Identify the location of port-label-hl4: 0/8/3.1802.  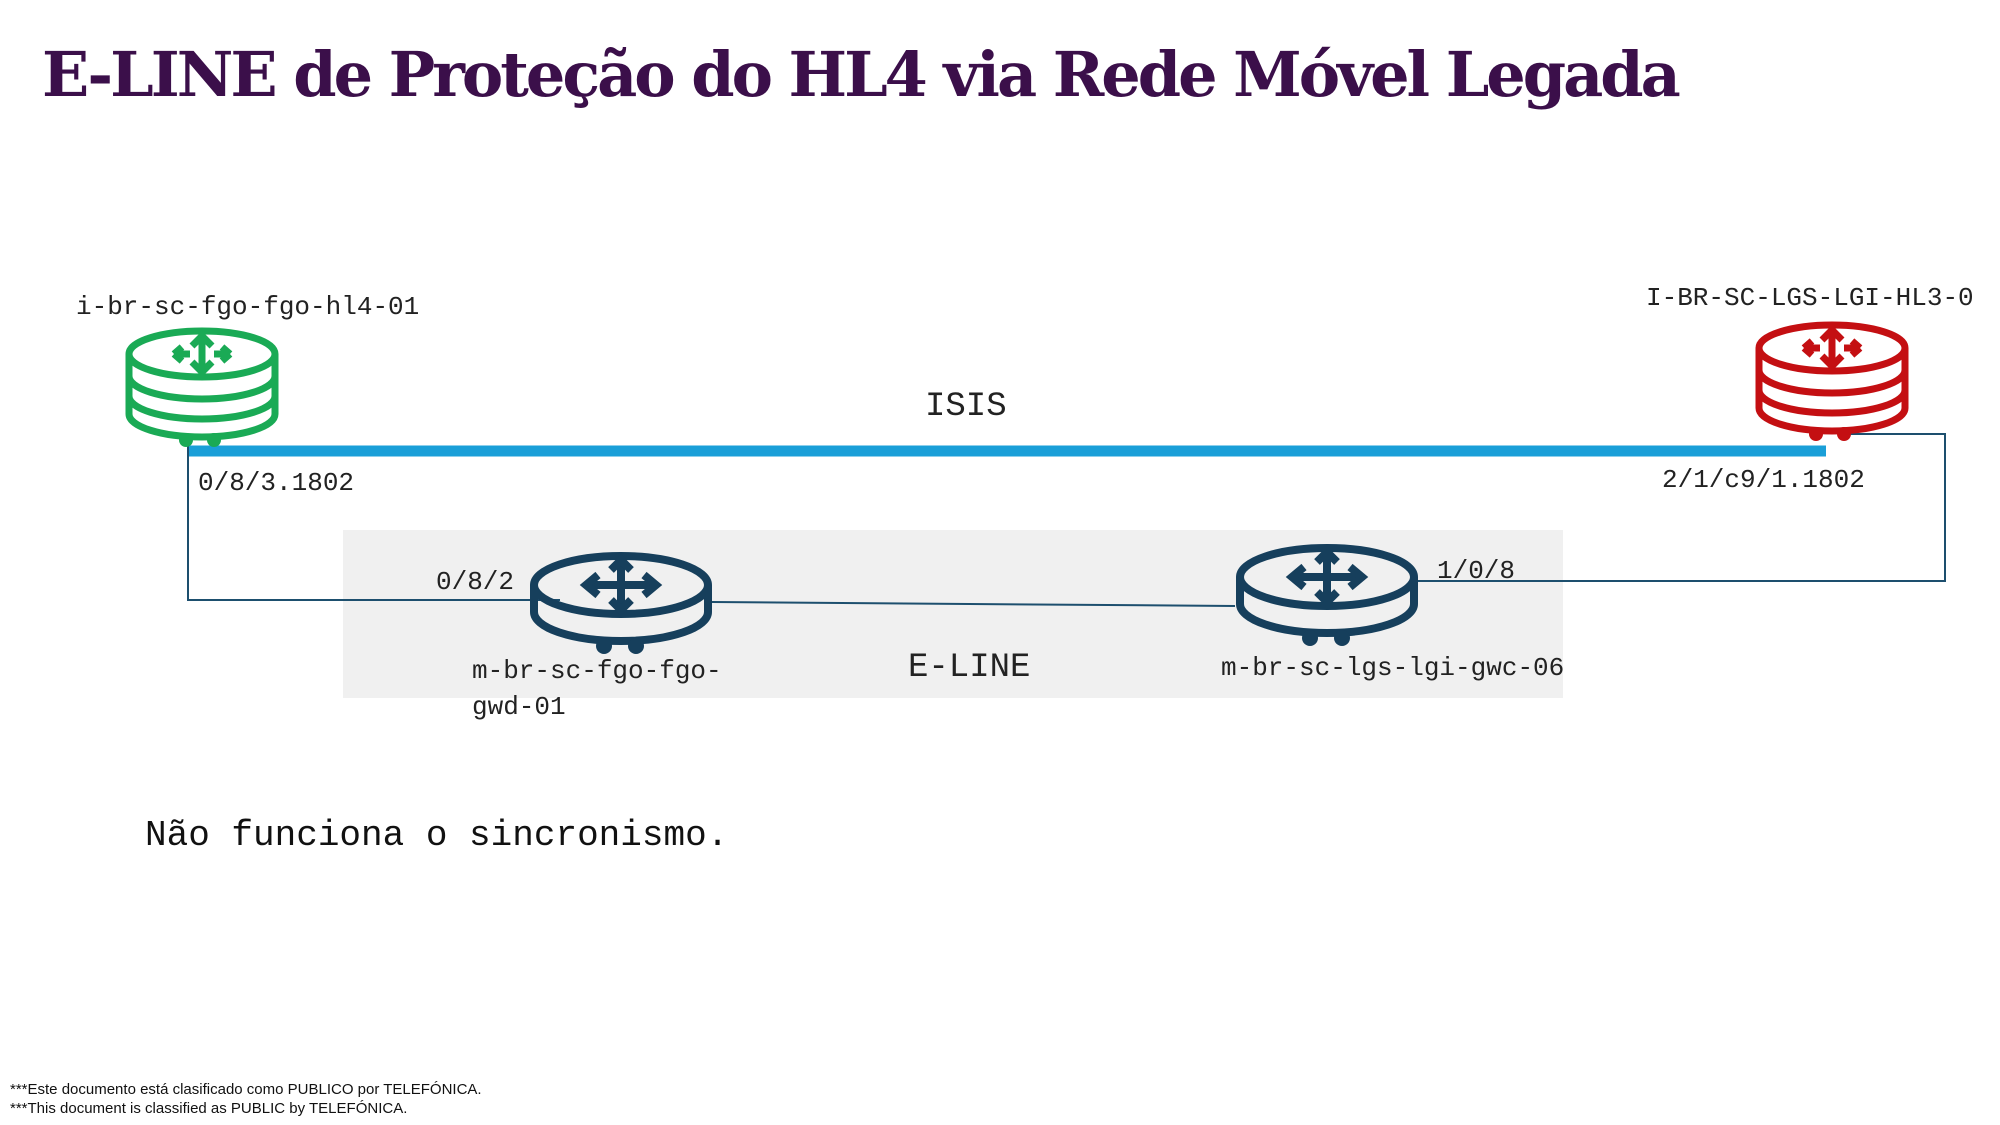
(276, 483).